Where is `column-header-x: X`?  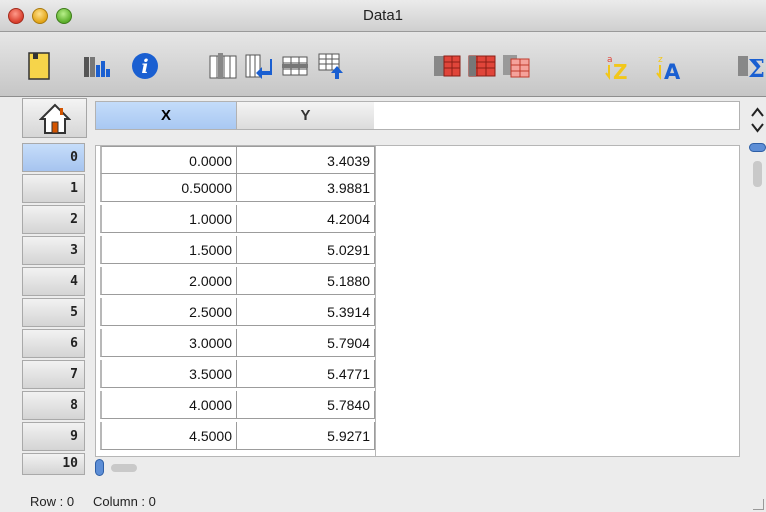
column-header-x: X is located at coordinates (166, 115).